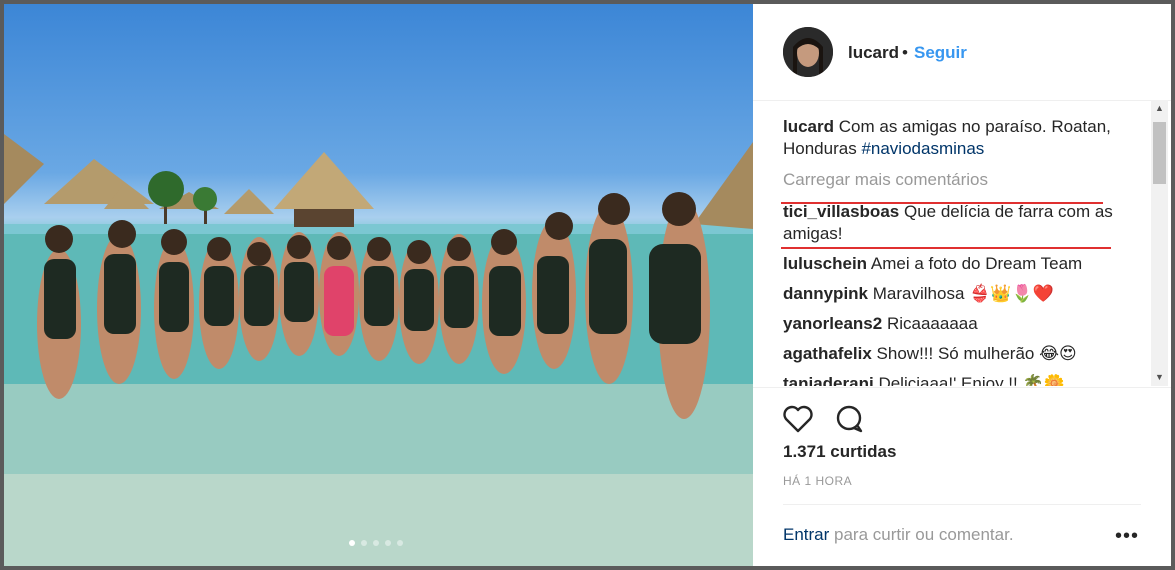 The width and height of the screenshot is (1175, 570). I want to click on comment-text: Amei a foto do Dream Team, so click(976, 263).